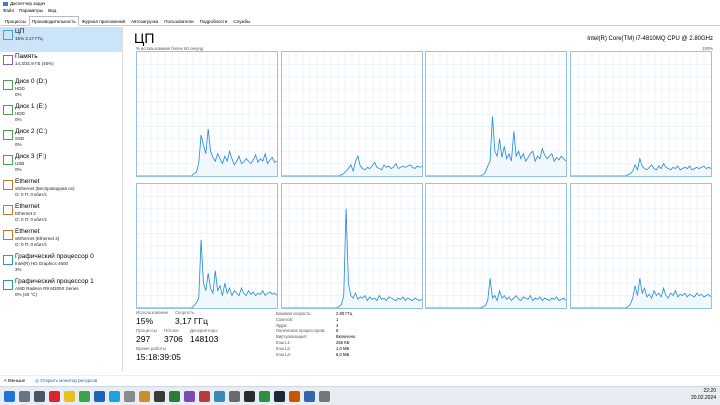 The width and height of the screenshot is (720, 405). Describe the element at coordinates (61, 164) in the screenshot. I see `sidebar-item: Диск 3 (F:) USB 0%` at that location.